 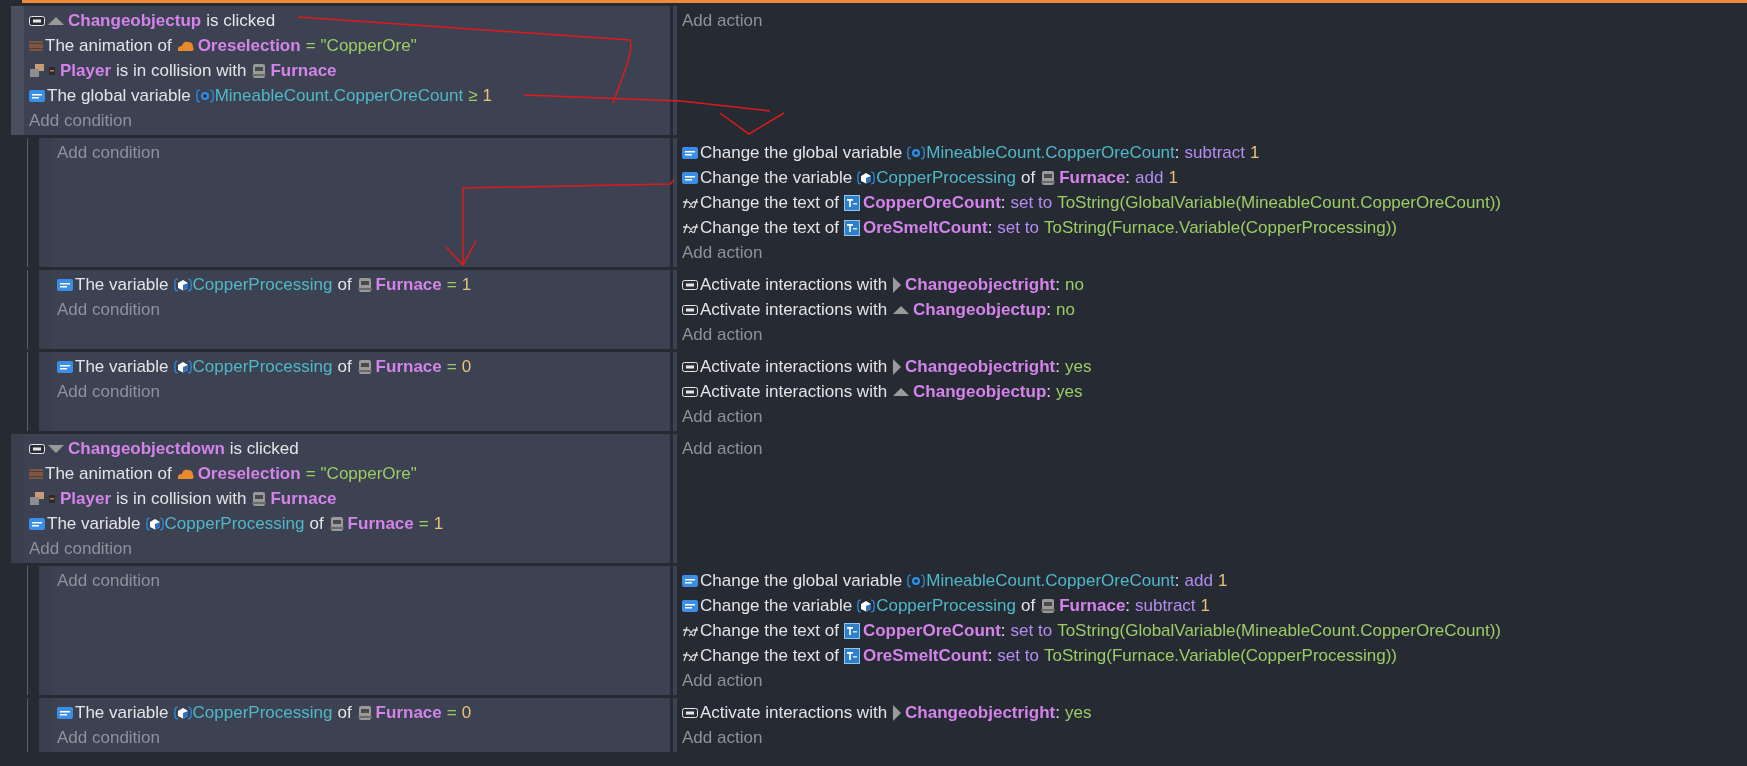 I want to click on global-variable-icon, so click(x=204, y=95).